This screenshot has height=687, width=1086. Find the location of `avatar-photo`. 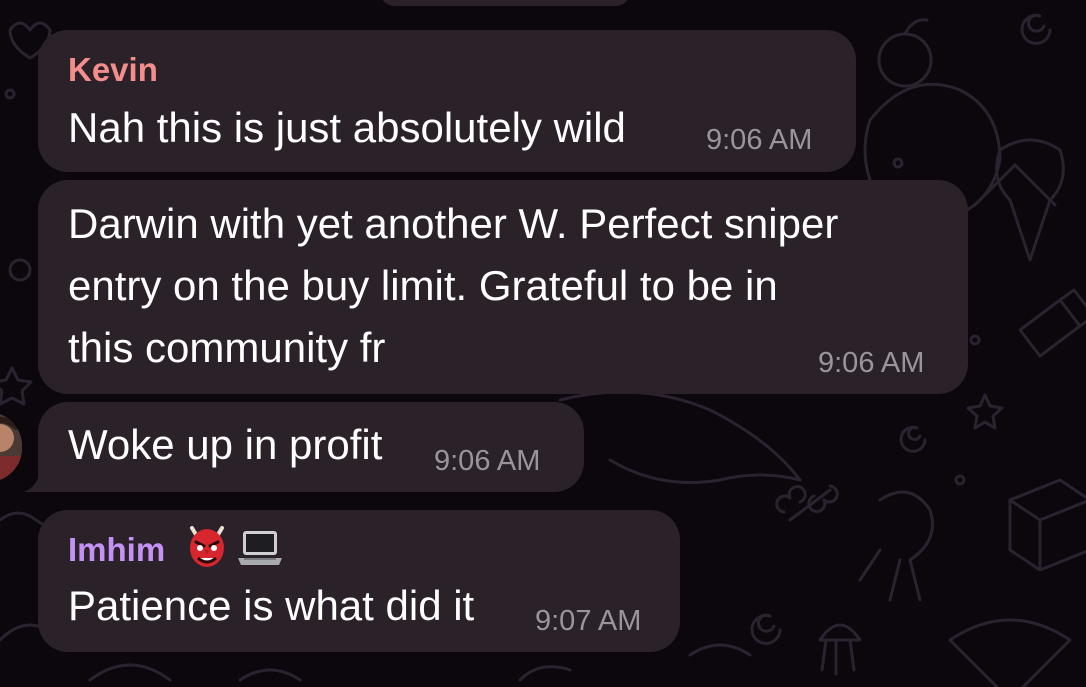

avatar-photo is located at coordinates (11, 447).